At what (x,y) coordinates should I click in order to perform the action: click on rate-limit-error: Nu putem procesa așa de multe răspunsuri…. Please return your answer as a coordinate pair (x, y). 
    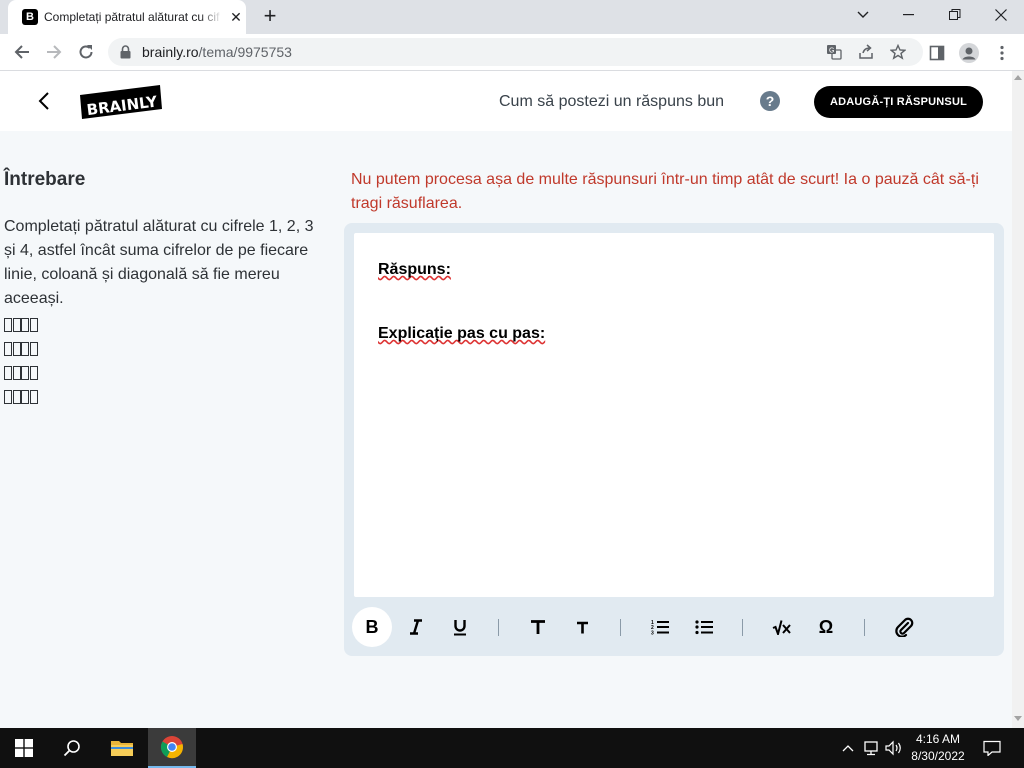
    Looking at the image, I should click on (665, 191).